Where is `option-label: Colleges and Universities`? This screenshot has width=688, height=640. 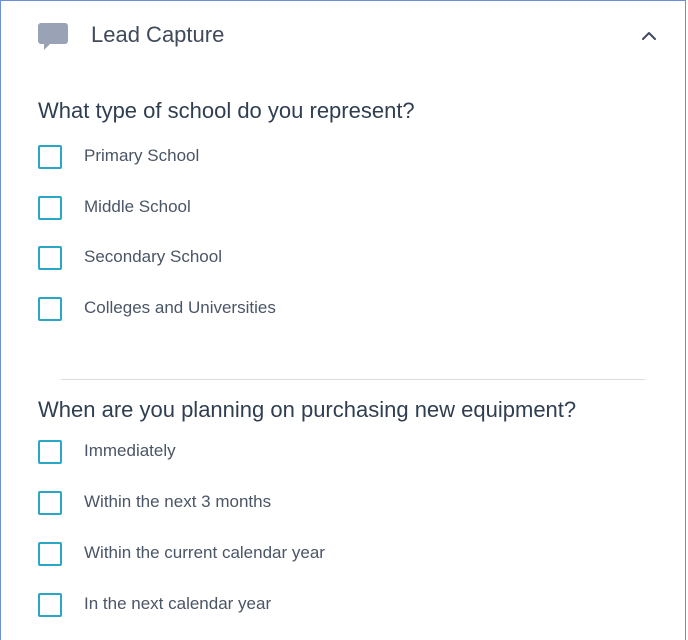
option-label: Colleges and Universities is located at coordinates (180, 308).